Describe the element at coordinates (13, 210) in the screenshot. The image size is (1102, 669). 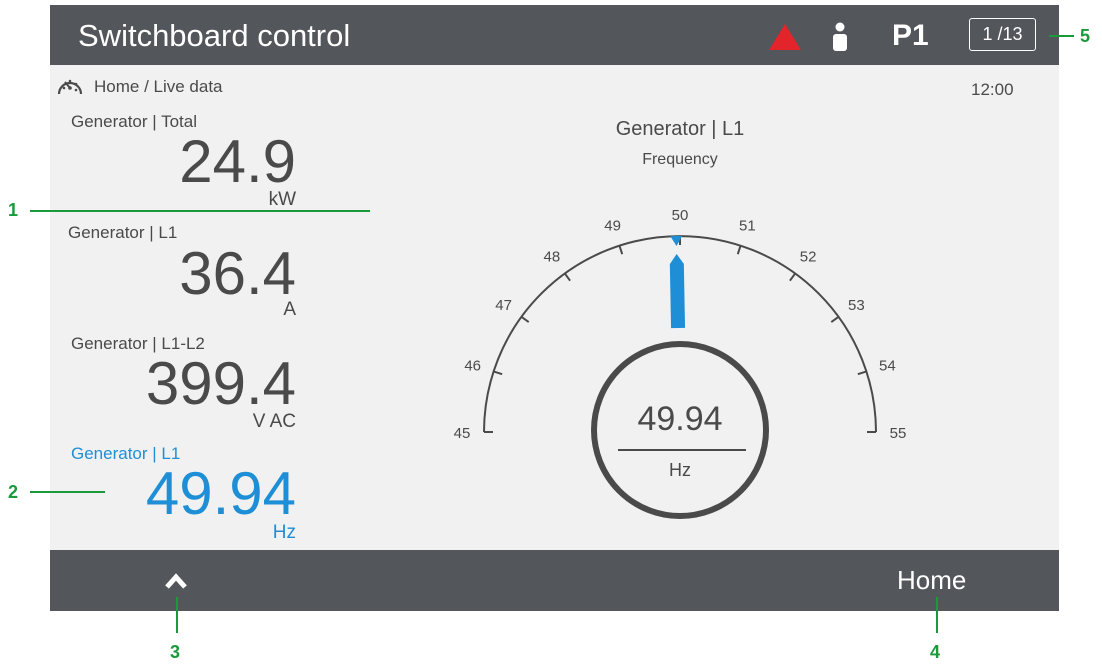
I see `callout-marker: 1` at that location.